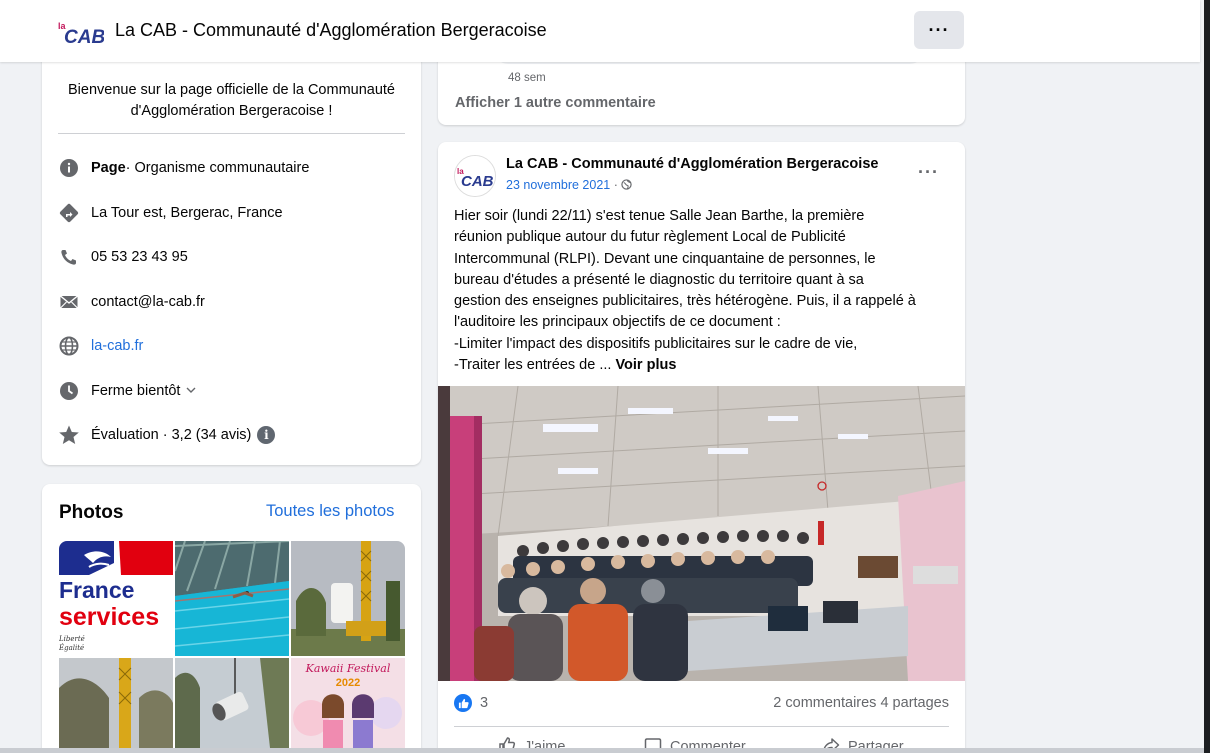  What do you see at coordinates (96, 590) in the screenshot?
I see `svg-text: France` at bounding box center [96, 590].